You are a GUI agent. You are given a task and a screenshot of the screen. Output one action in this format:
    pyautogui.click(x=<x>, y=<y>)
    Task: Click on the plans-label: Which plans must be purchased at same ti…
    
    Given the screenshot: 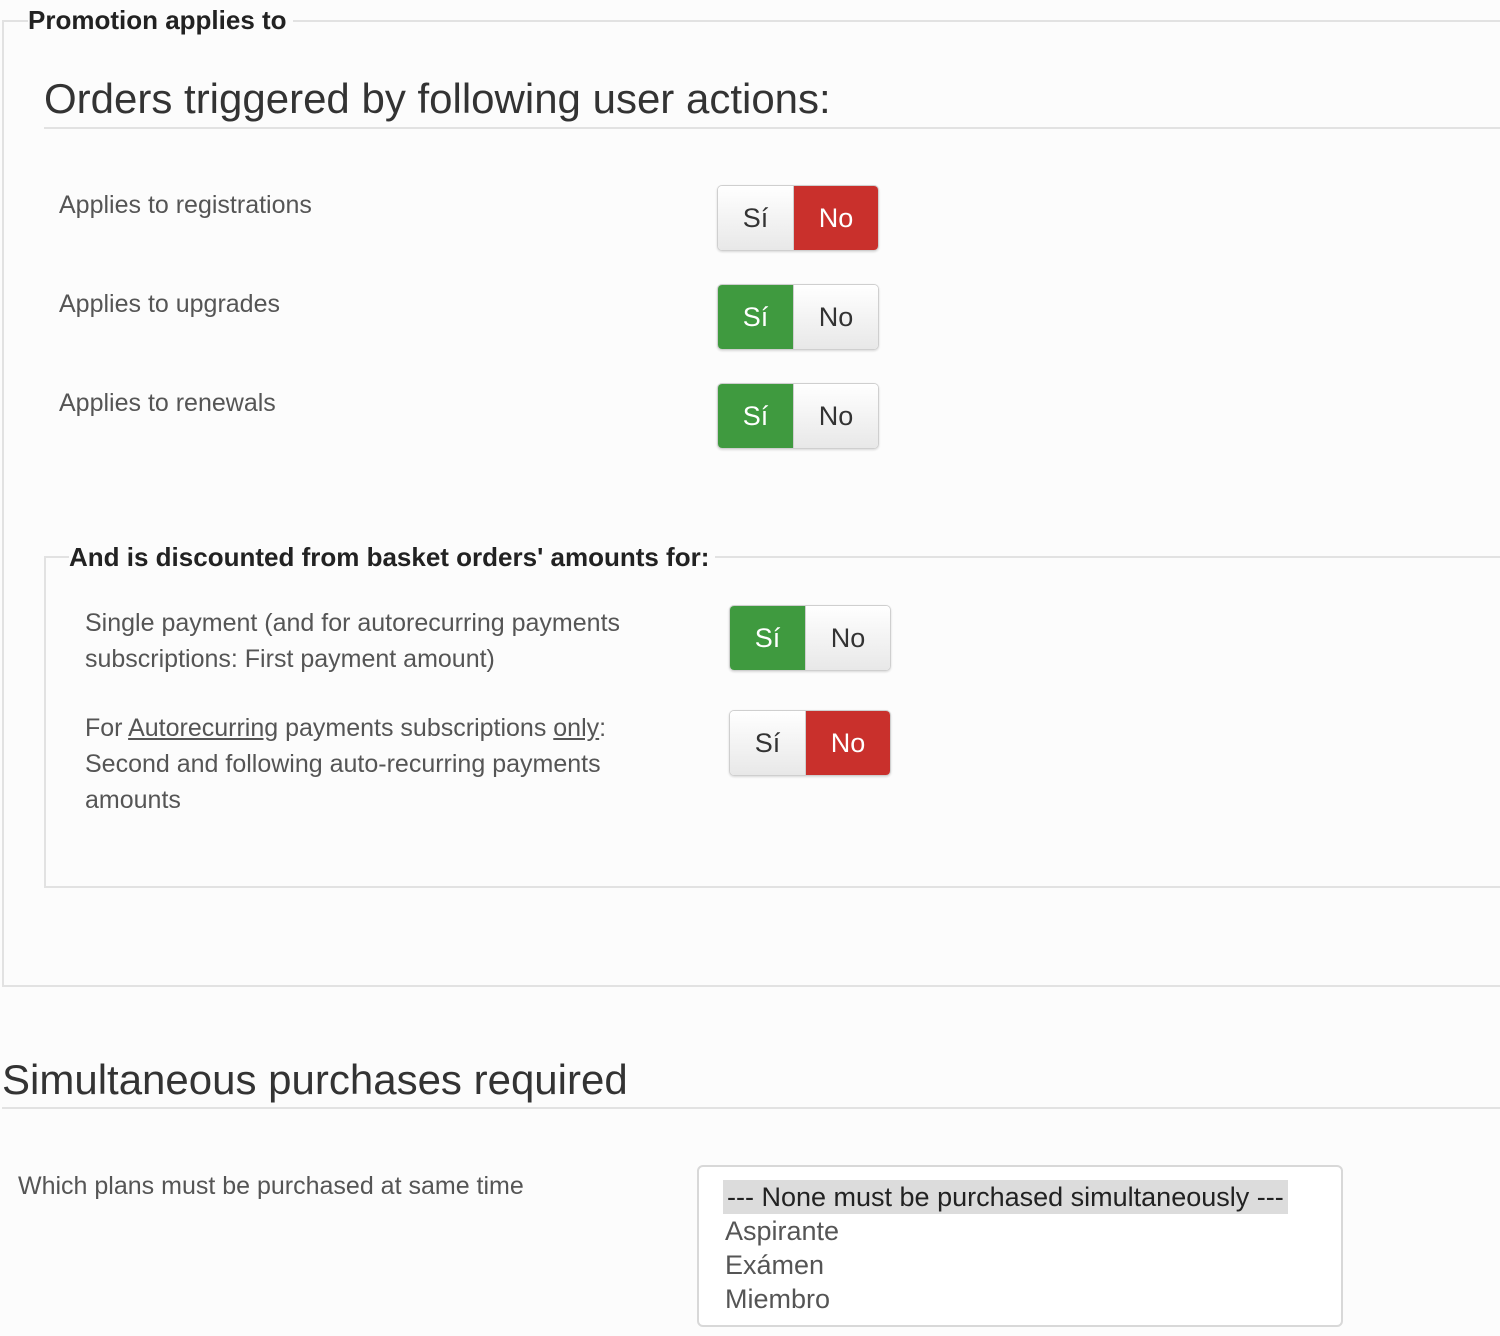 What is the action you would take?
    pyautogui.click(x=271, y=1186)
    